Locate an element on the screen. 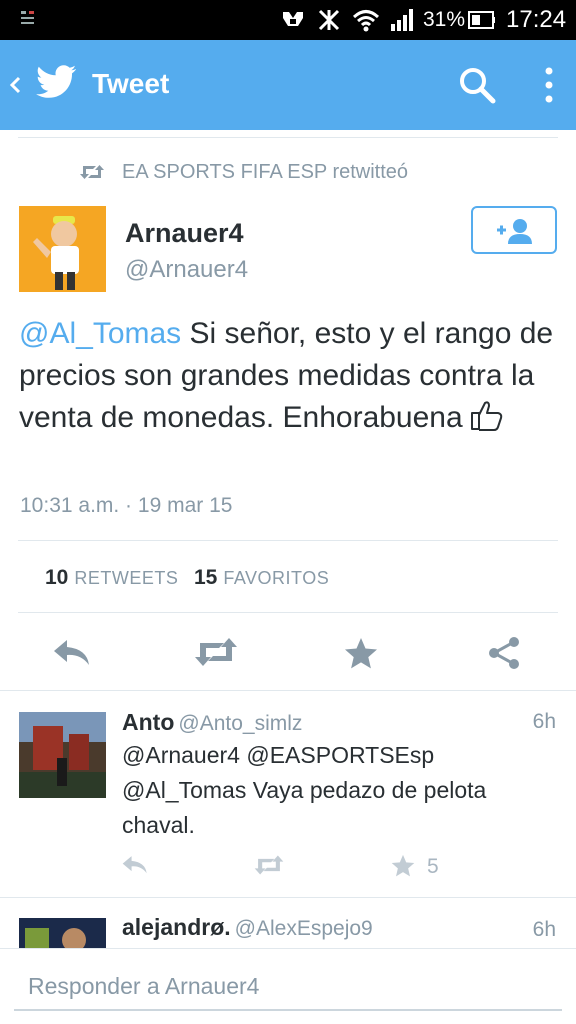 Image resolution: width=576 pixels, height=1024 pixels. app-bar: Tweet is located at coordinates (288, 85).